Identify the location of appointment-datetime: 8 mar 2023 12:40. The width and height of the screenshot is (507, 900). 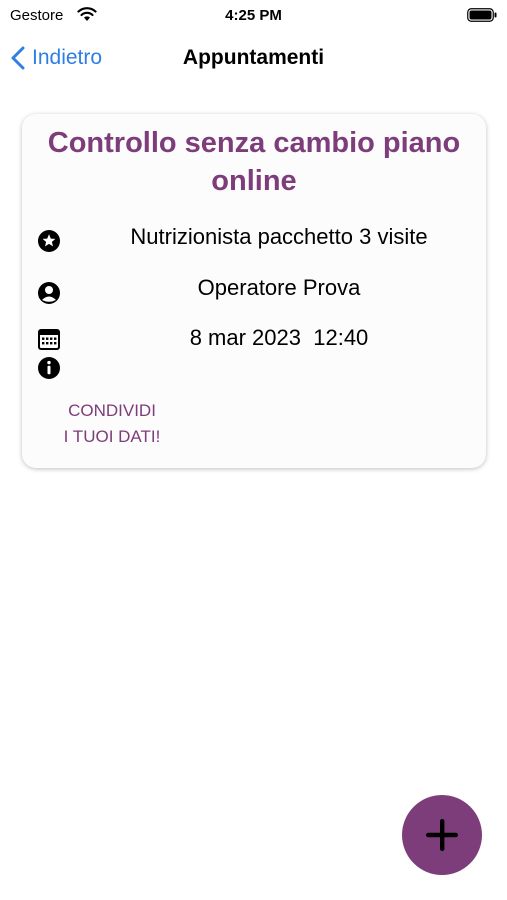
(279, 338).